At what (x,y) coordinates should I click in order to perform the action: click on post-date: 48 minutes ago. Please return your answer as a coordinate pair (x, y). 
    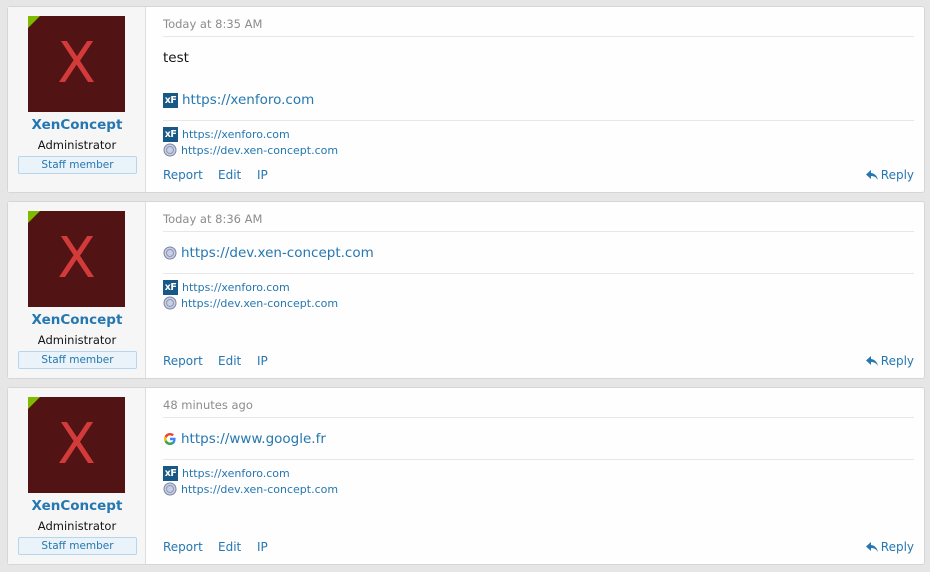
    Looking at the image, I should click on (538, 408).